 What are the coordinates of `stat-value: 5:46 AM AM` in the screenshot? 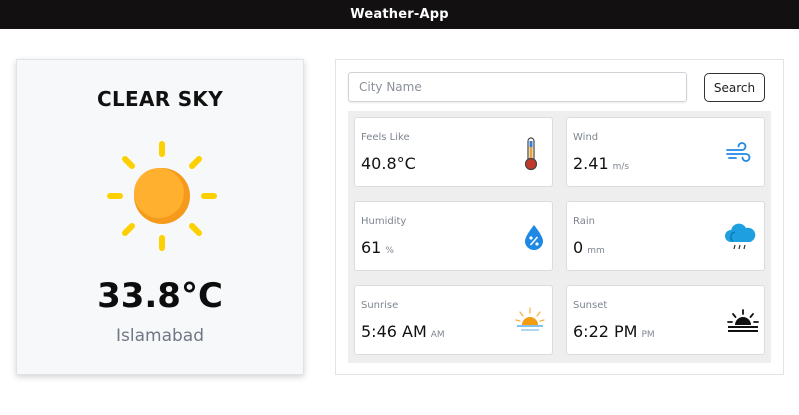 It's located at (403, 331).